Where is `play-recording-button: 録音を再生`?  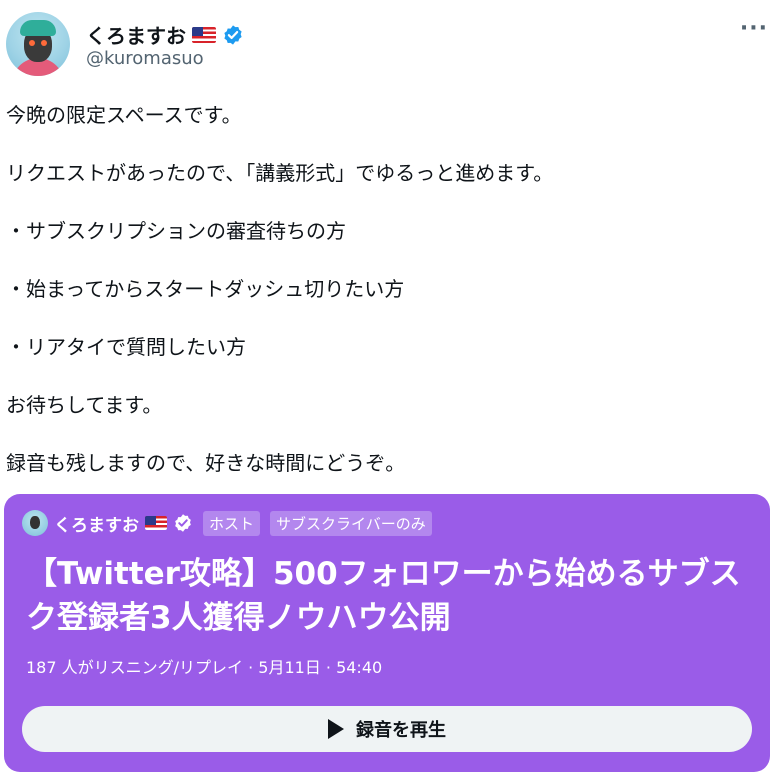
play-recording-button: 録音を再生 is located at coordinates (387, 729).